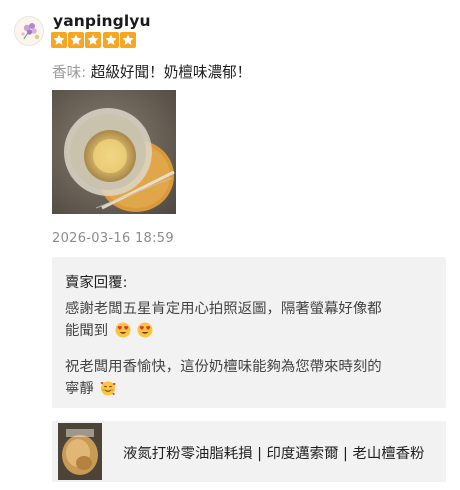  What do you see at coordinates (169, 72) in the screenshot?
I see `review-text: 超級好聞！奶檀味濃郁！` at bounding box center [169, 72].